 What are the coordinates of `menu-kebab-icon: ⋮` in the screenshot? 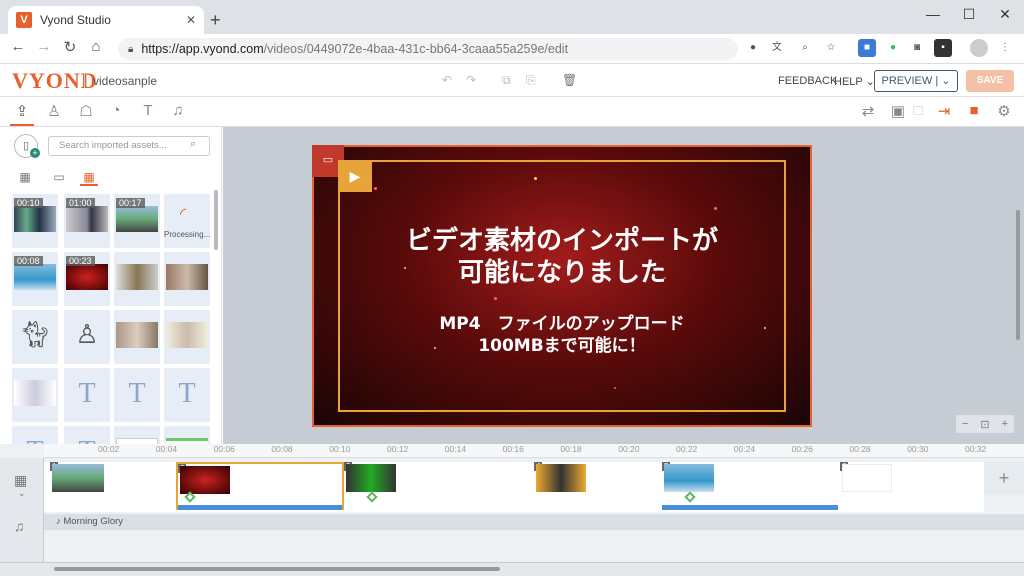 It's located at (1005, 48).